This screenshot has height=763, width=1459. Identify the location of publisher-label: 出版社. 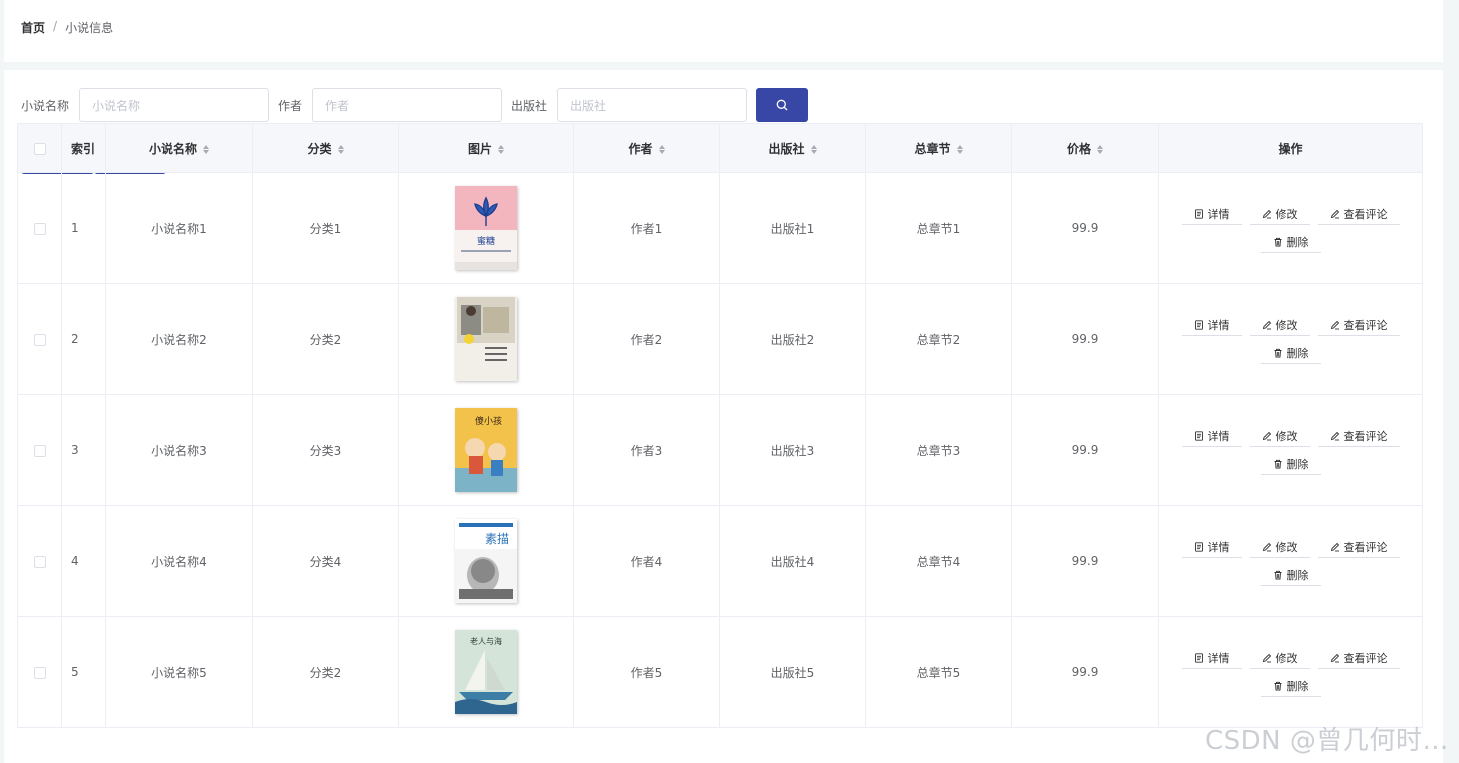
(529, 105).